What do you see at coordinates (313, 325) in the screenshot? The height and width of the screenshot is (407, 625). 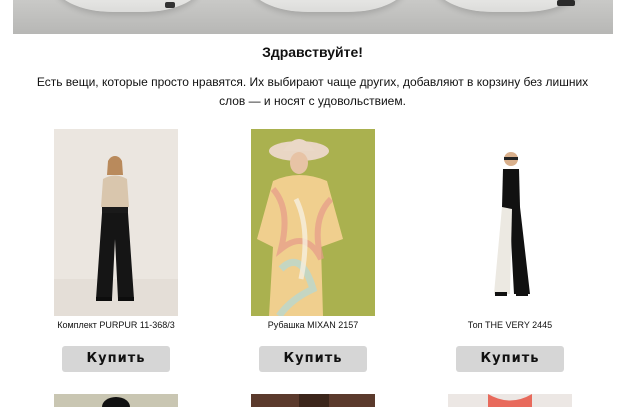 I see `product-name: Рубашка MIXAN 2157` at bounding box center [313, 325].